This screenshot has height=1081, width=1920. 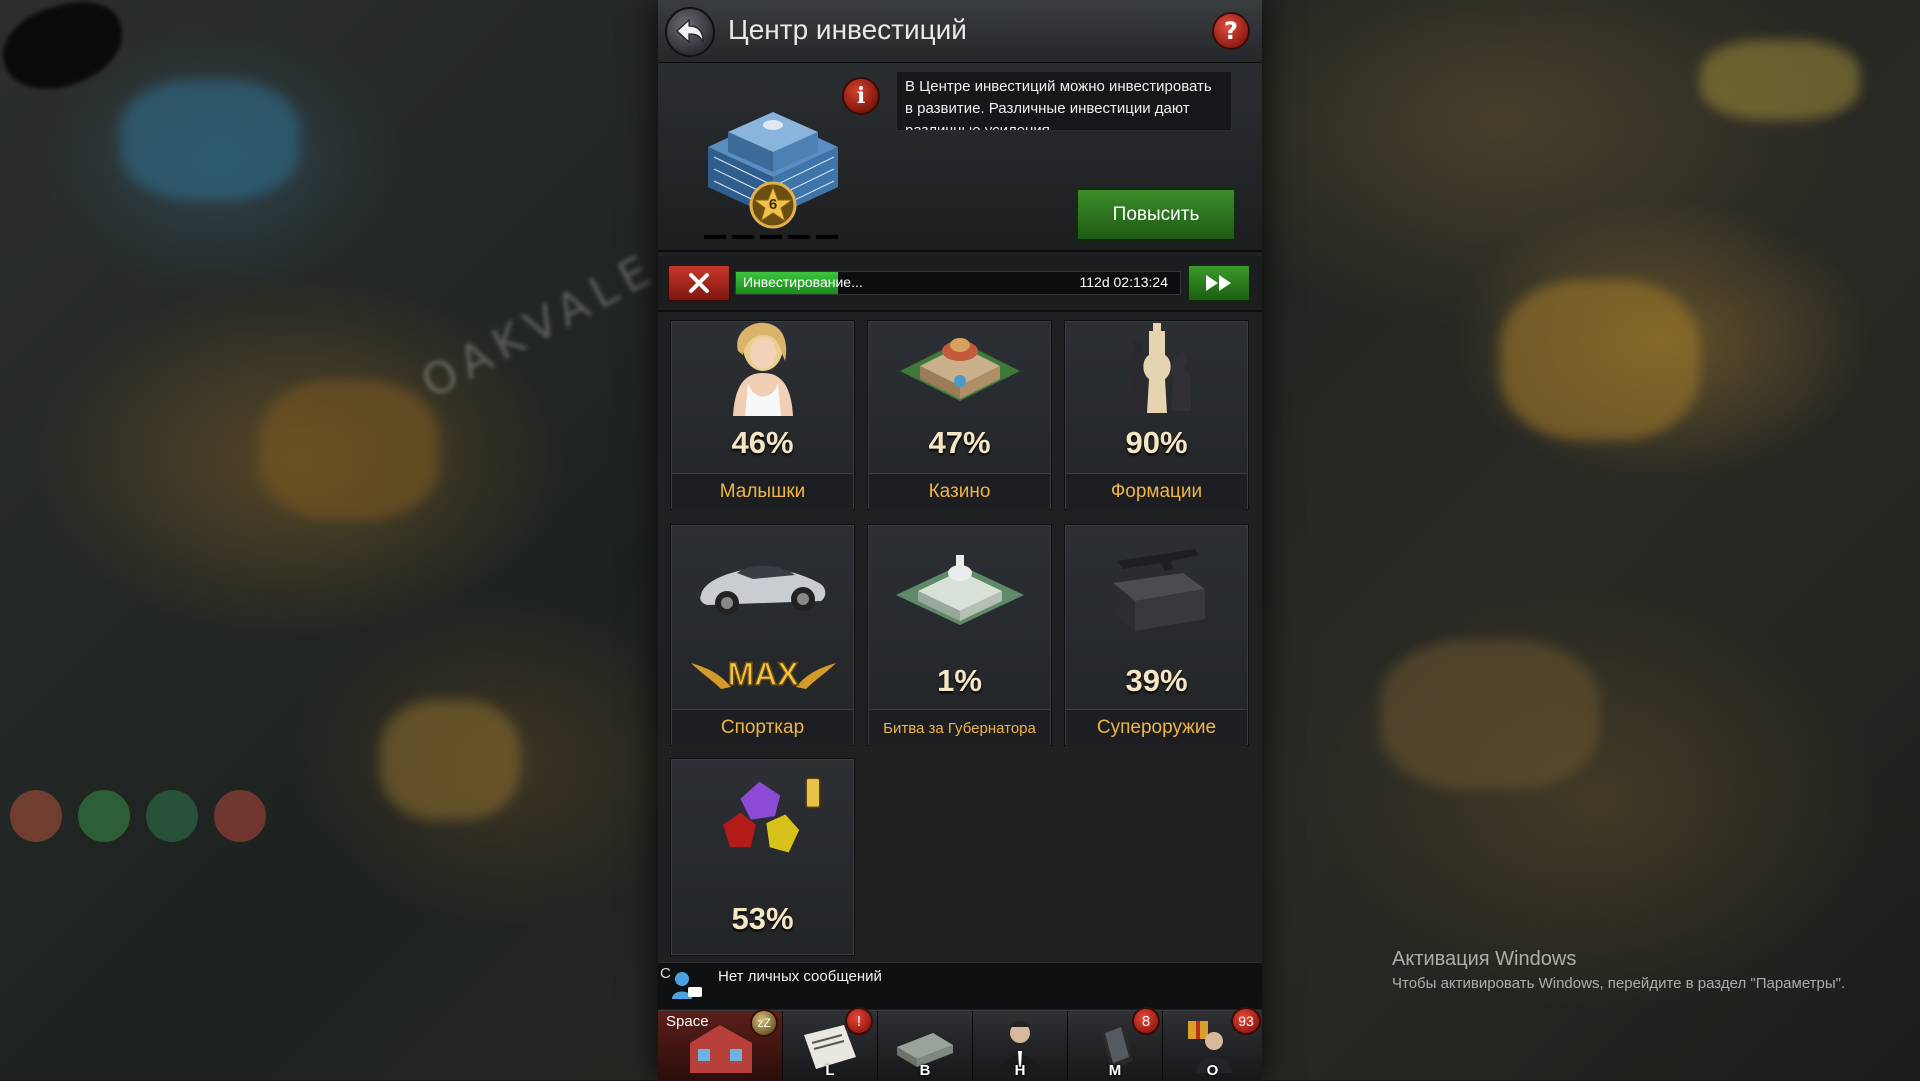 I want to click on investment-card-superweapon: 39% Супероружие, so click(x=1156, y=635).